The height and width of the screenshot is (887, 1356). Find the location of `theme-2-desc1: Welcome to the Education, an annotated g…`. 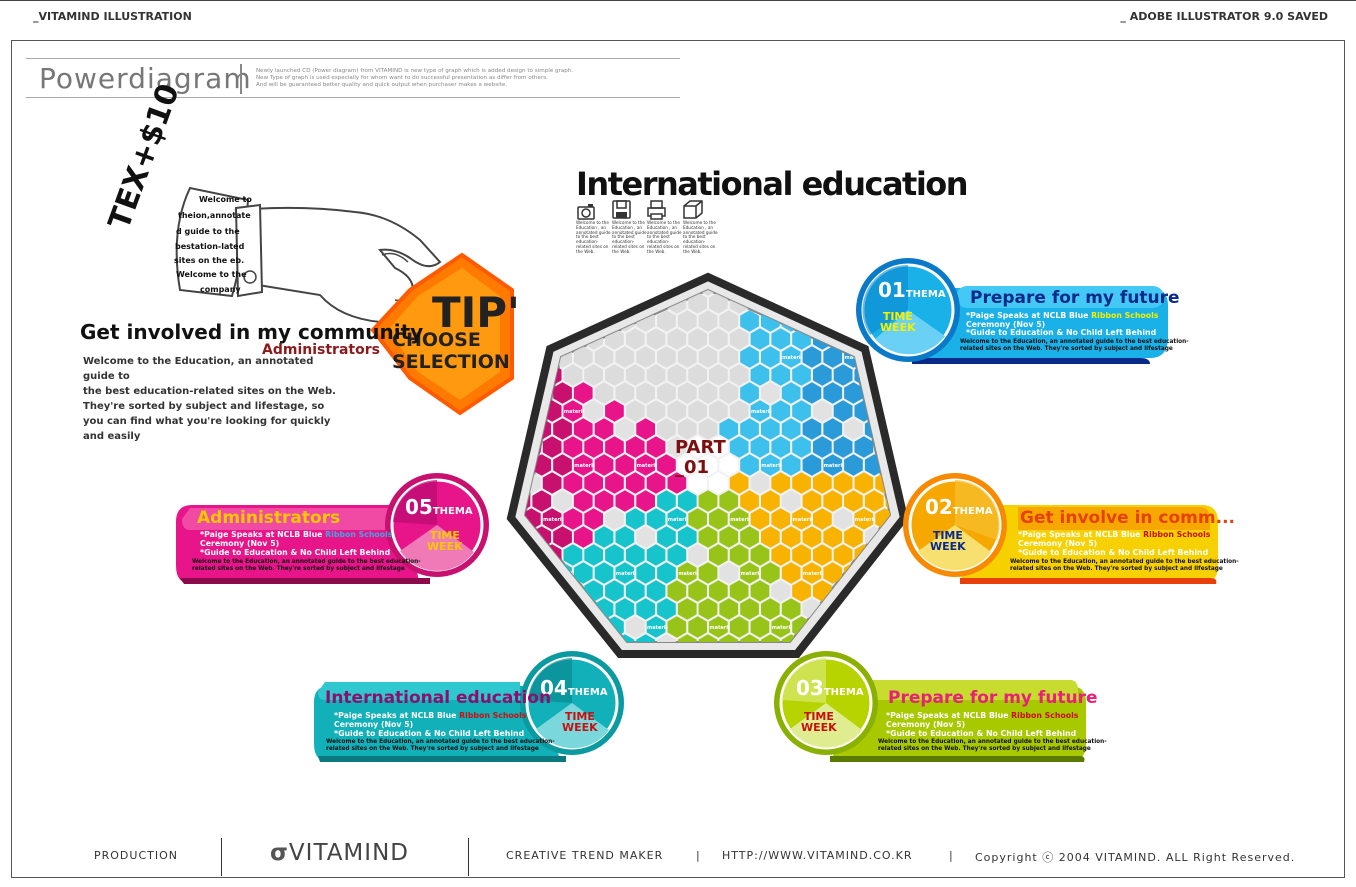

theme-2-desc1: Welcome to the Education, an annotated g… is located at coordinates (1124, 562).